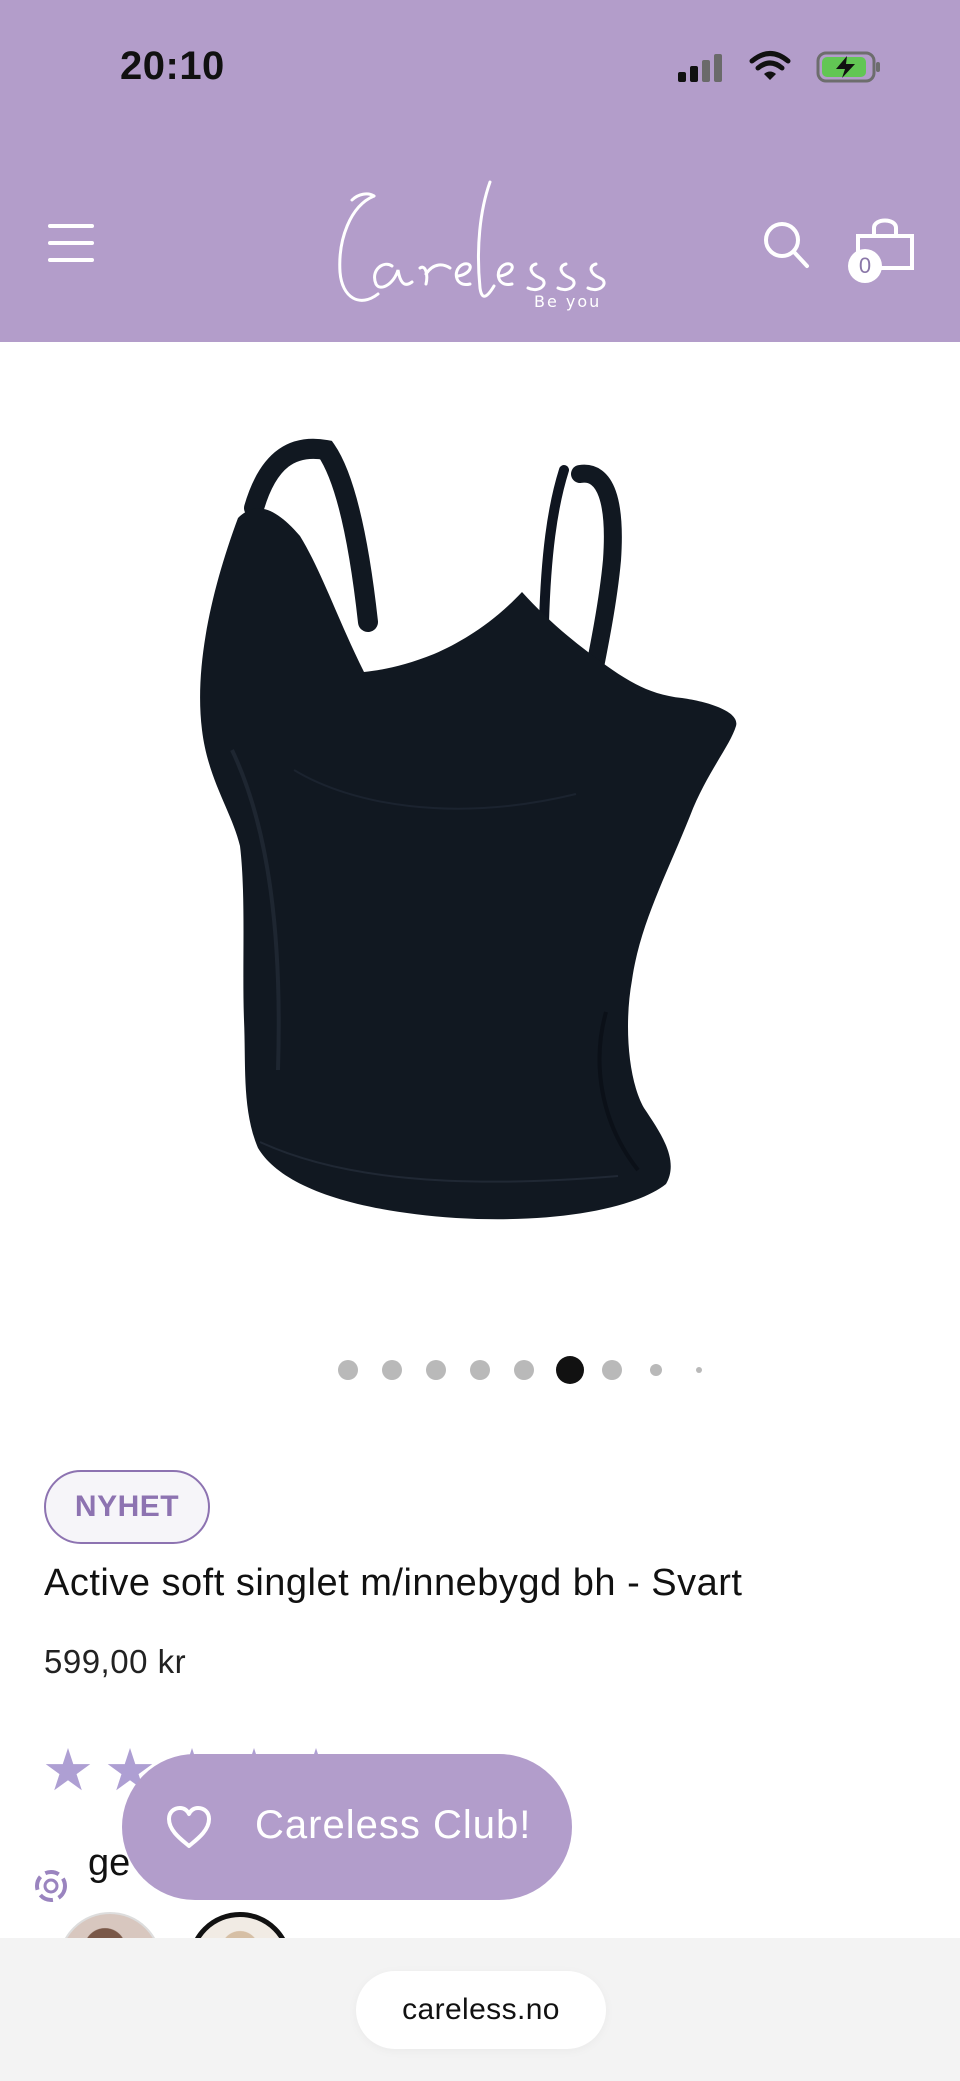  I want to click on status-time: 20:10, so click(172, 66).